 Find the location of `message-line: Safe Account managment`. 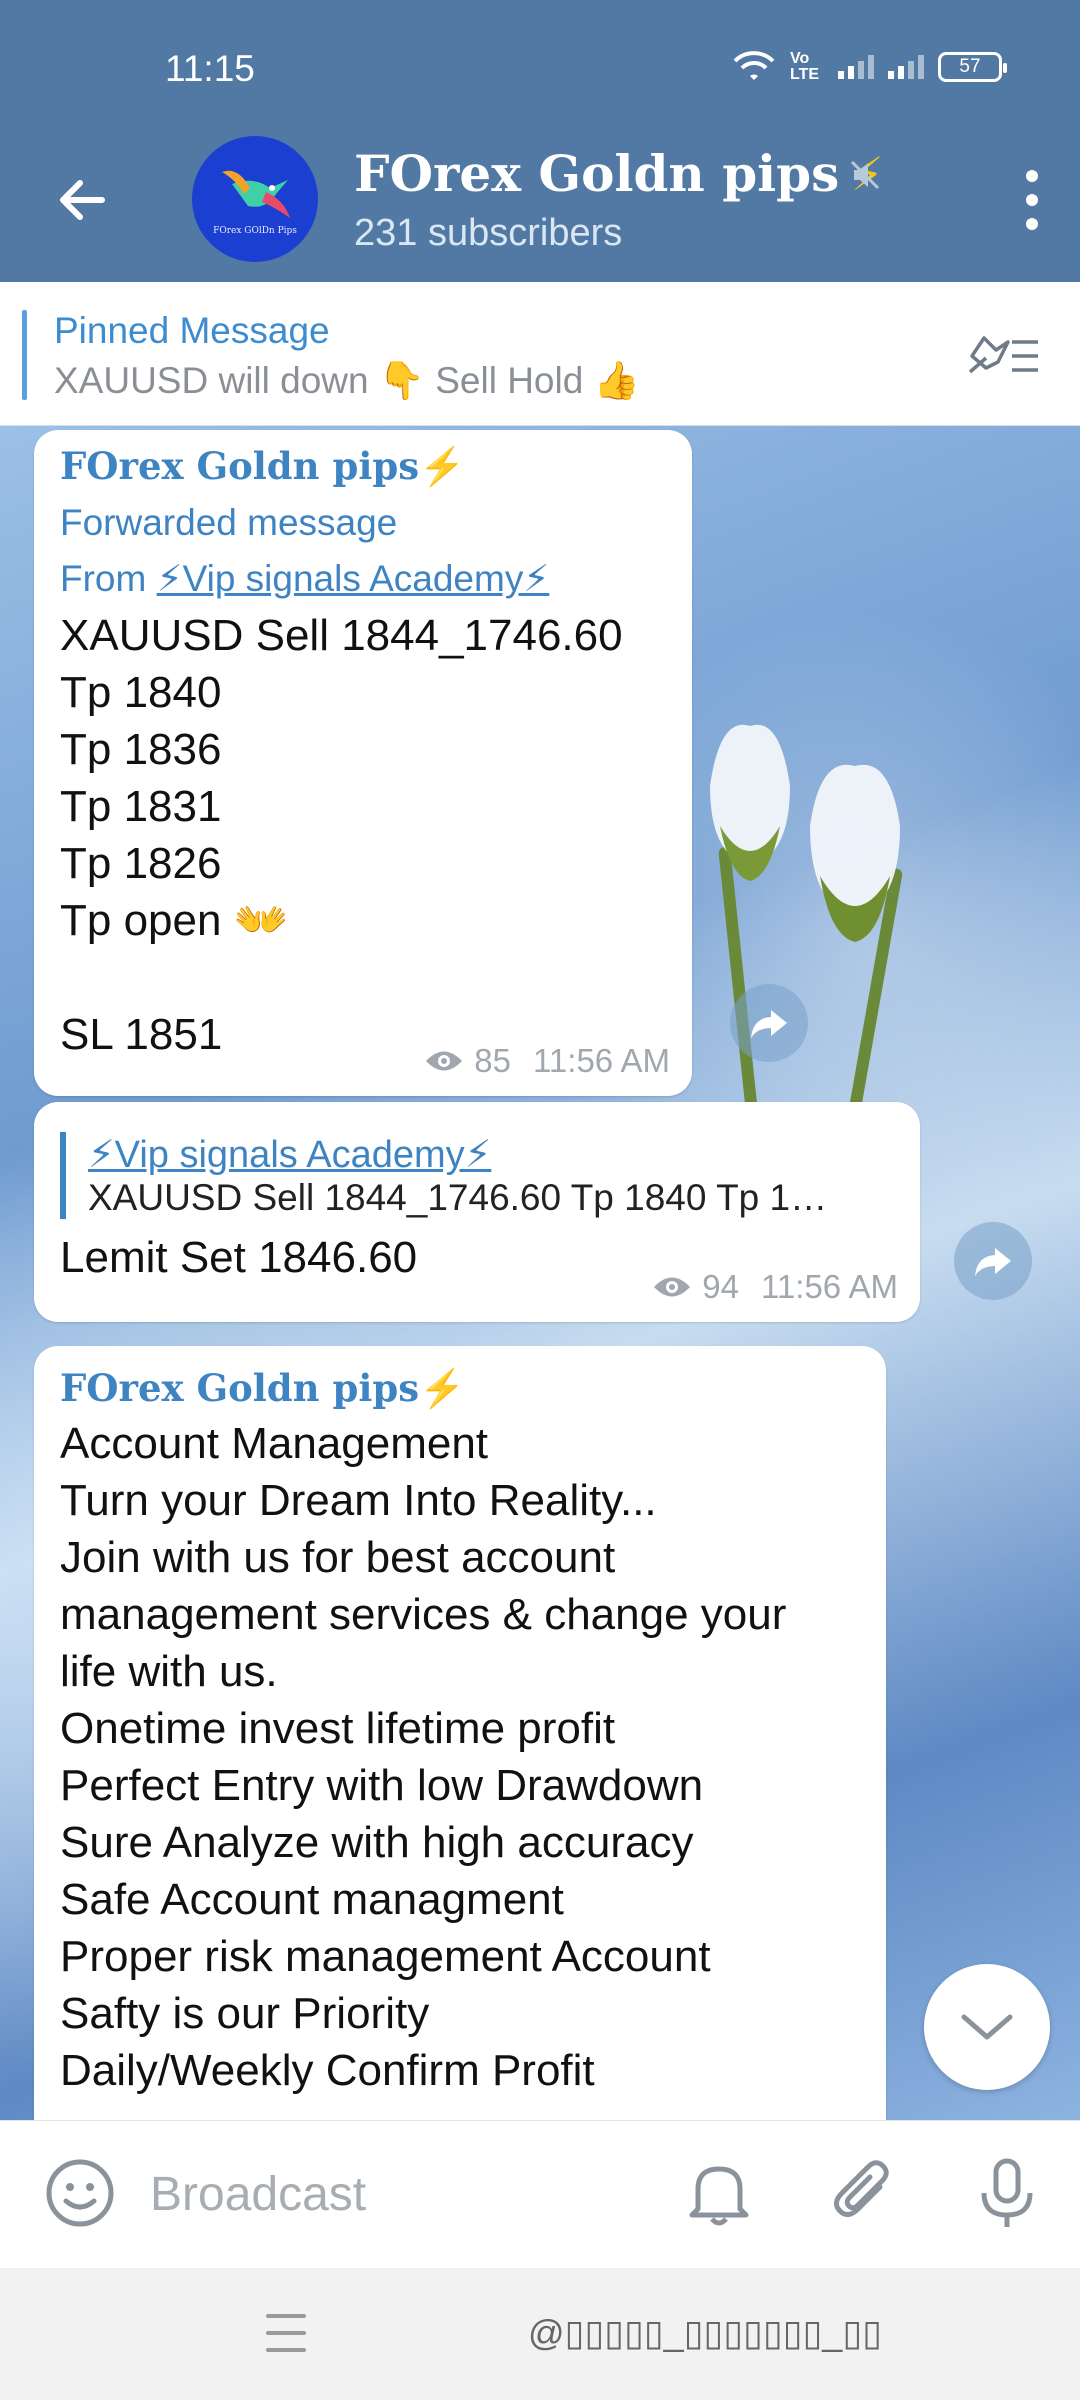

message-line: Safe Account managment is located at coordinates (312, 1899).